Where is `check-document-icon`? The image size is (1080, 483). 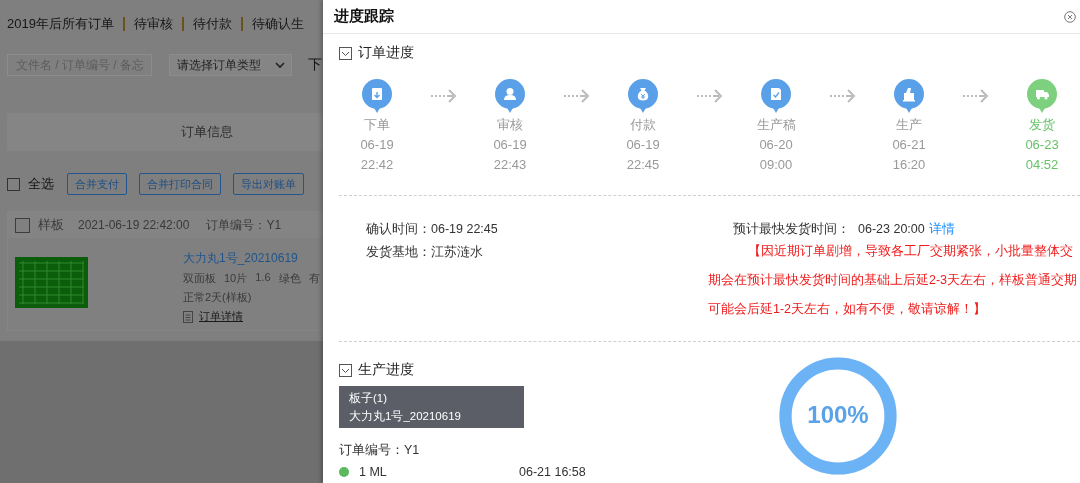 check-document-icon is located at coordinates (776, 97).